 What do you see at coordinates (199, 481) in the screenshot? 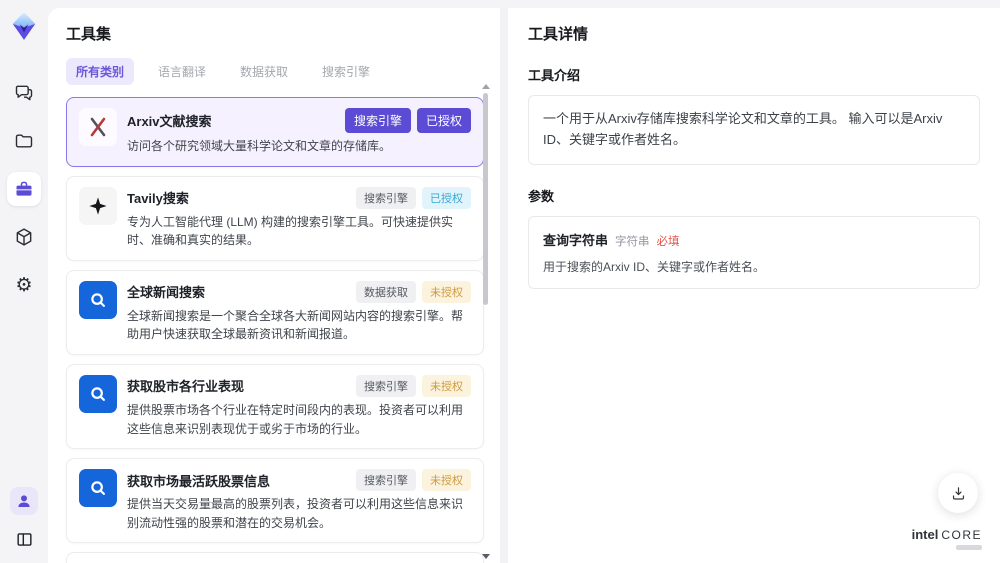
I see `tool-name: 获取市场最活跃股票信息` at bounding box center [199, 481].